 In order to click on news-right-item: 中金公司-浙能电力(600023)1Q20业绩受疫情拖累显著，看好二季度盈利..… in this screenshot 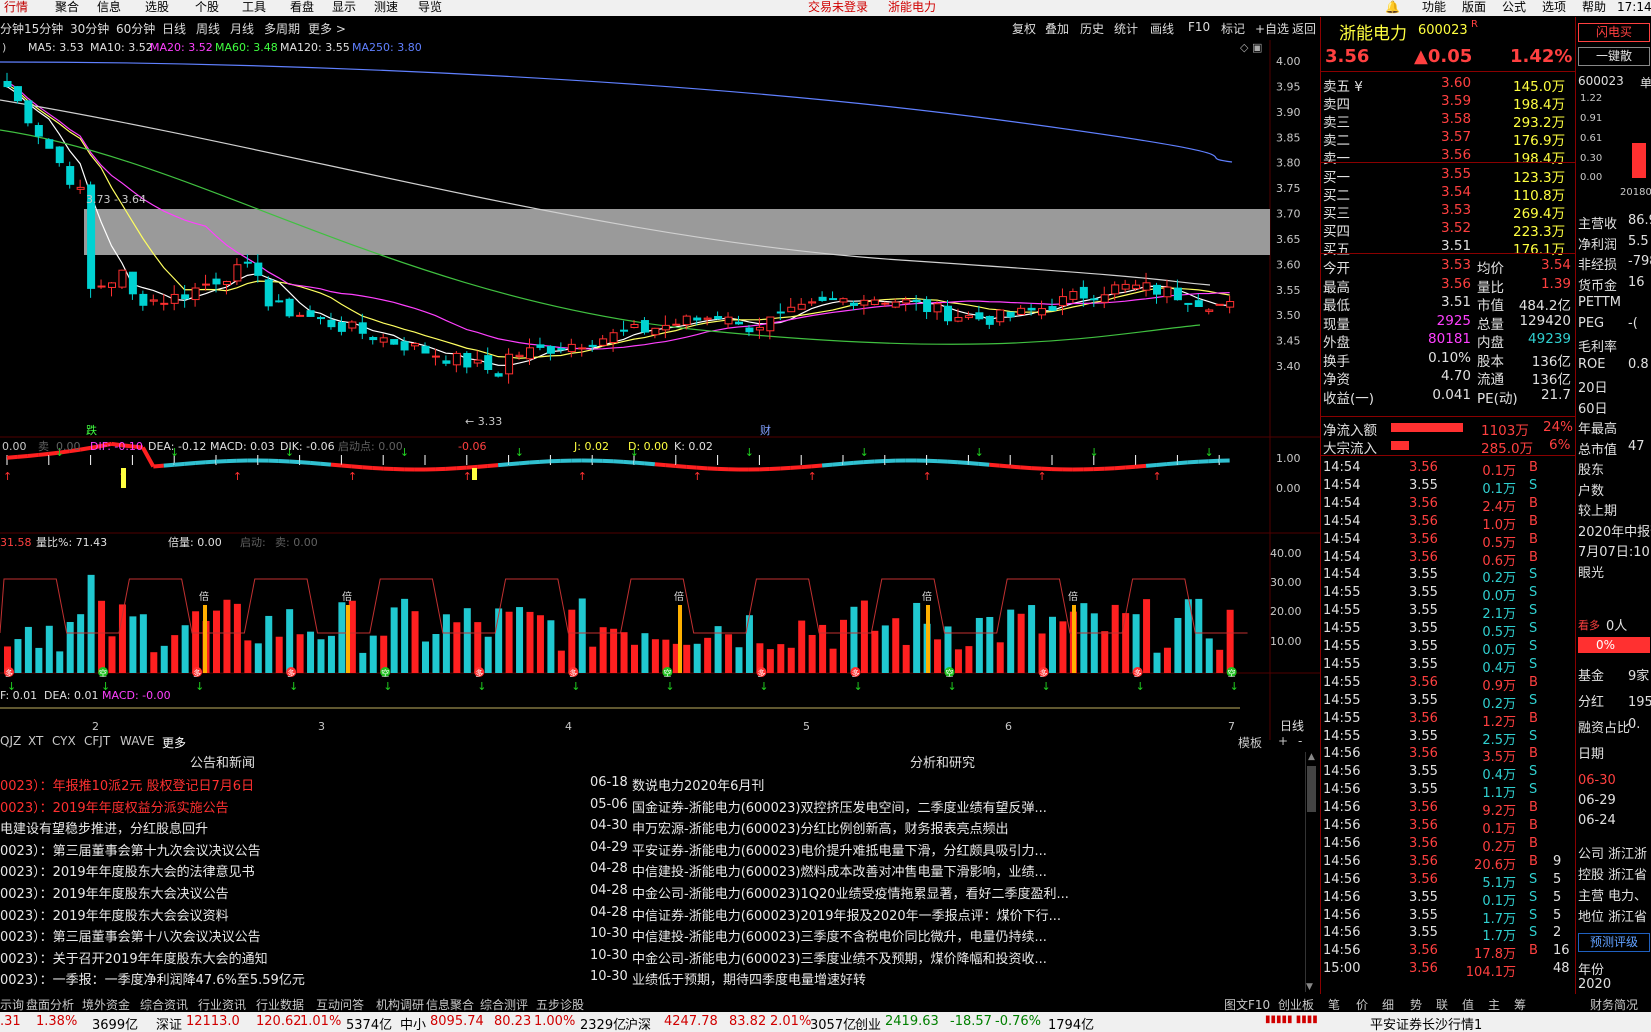, I will do `click(967, 892)`.